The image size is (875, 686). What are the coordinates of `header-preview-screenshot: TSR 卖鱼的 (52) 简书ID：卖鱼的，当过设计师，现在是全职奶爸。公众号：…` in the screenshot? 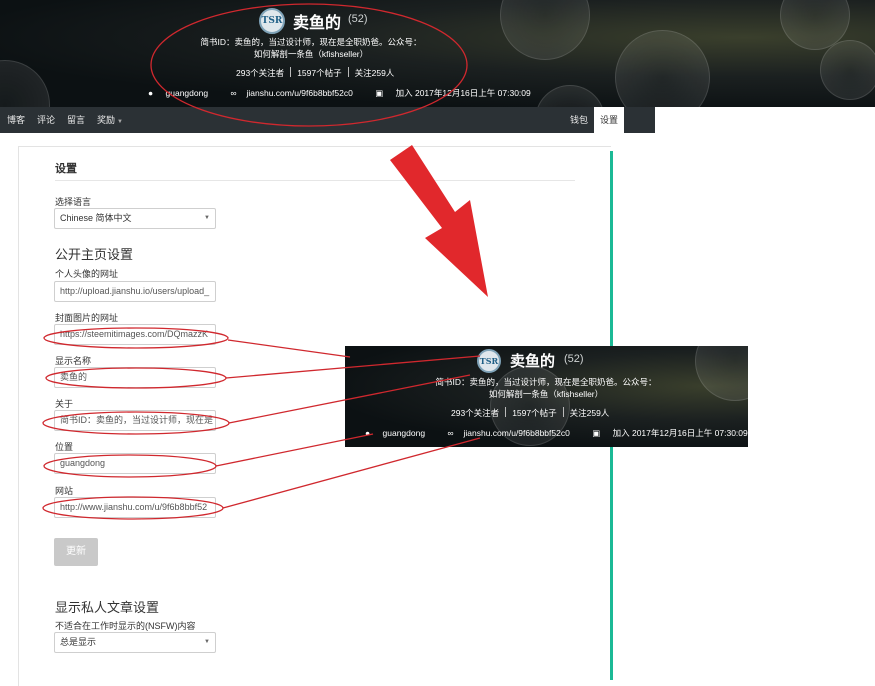 It's located at (546, 396).